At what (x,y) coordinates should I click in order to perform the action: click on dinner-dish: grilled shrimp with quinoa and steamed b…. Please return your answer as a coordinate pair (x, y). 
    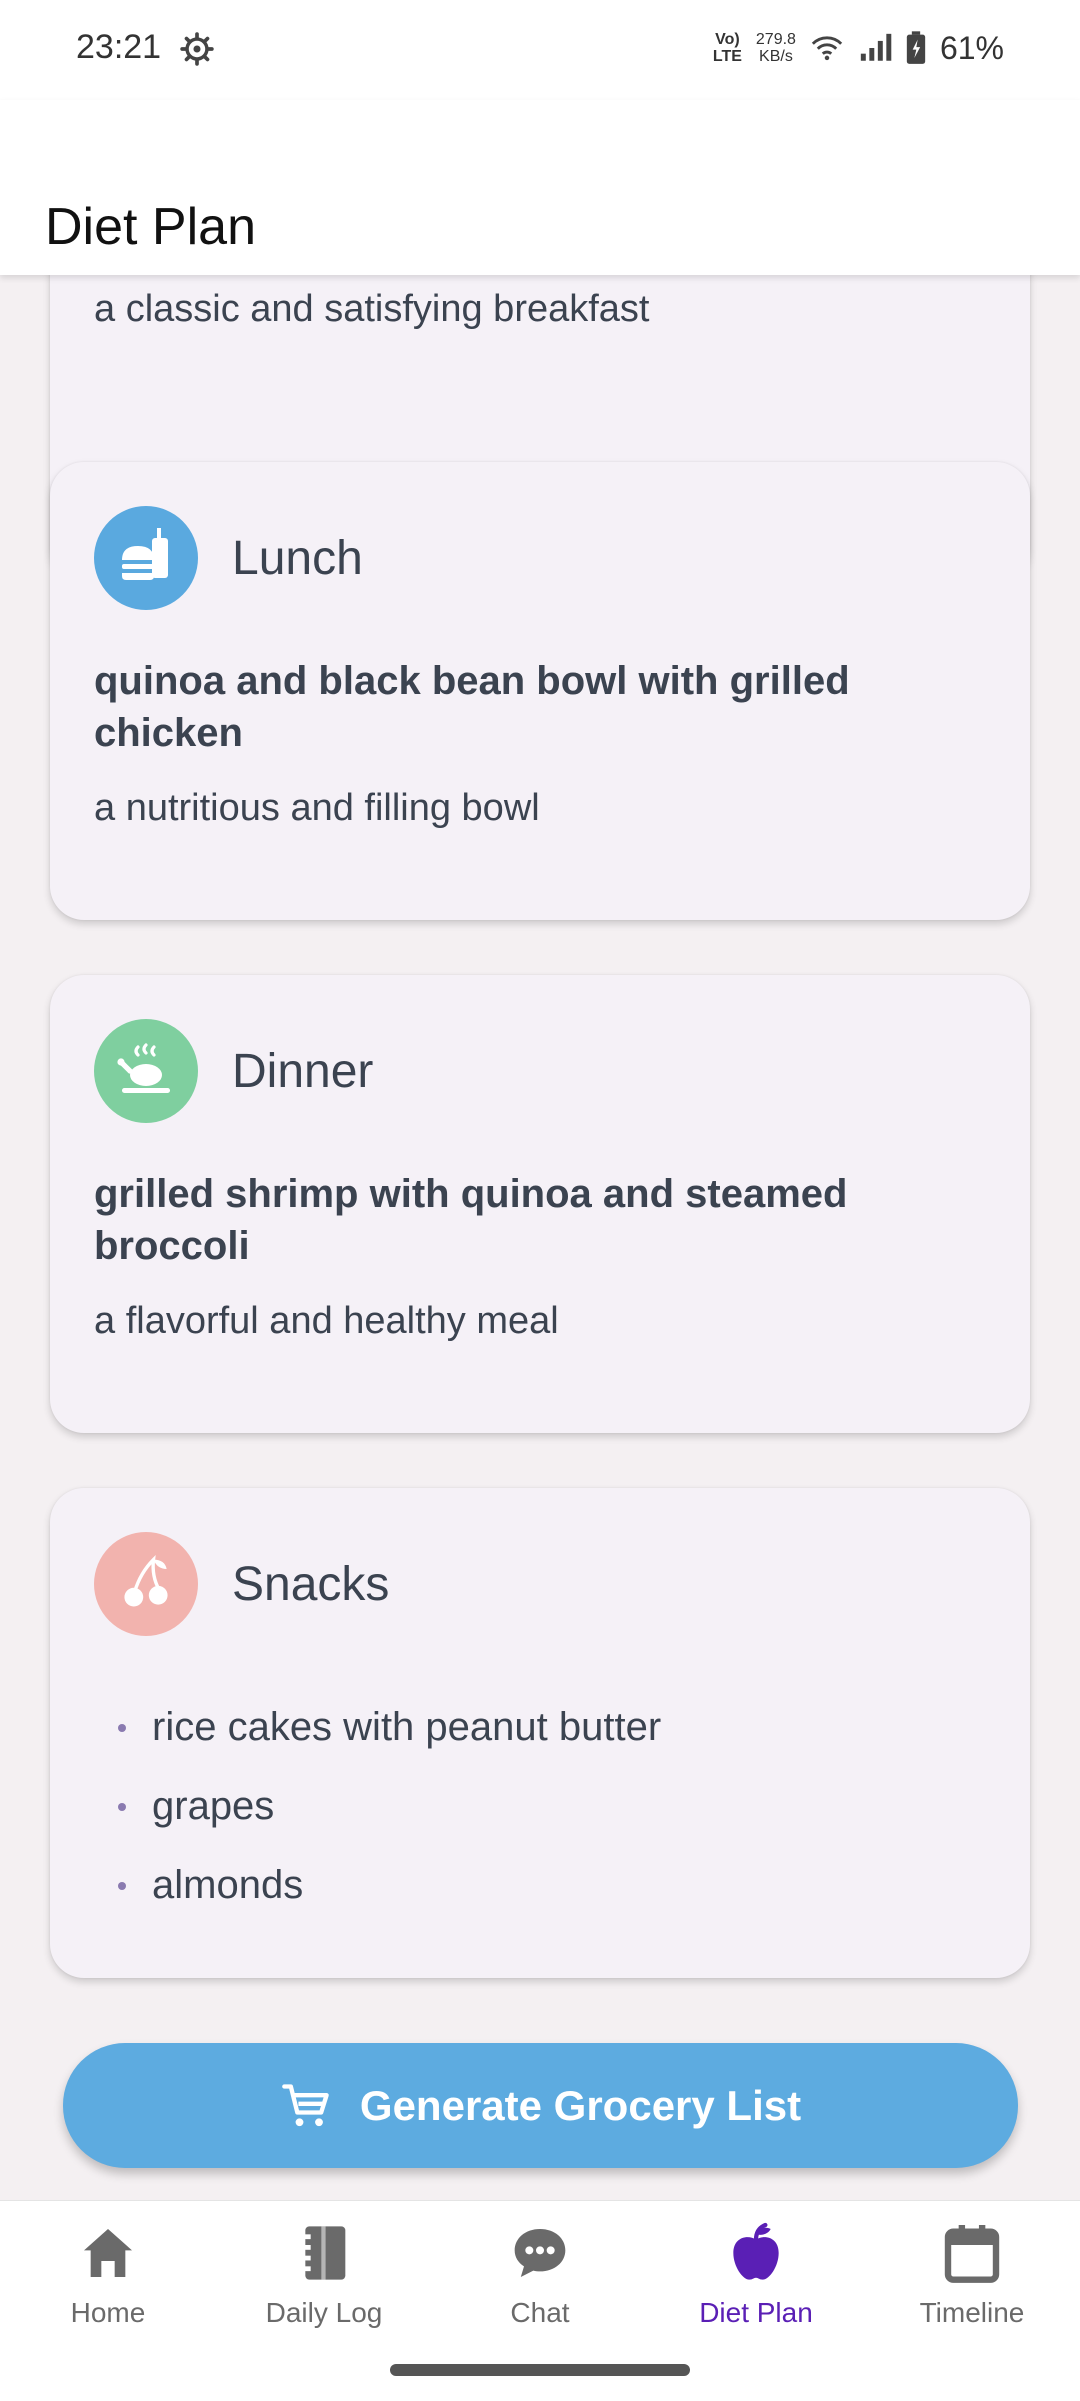
    Looking at the image, I should click on (471, 1220).